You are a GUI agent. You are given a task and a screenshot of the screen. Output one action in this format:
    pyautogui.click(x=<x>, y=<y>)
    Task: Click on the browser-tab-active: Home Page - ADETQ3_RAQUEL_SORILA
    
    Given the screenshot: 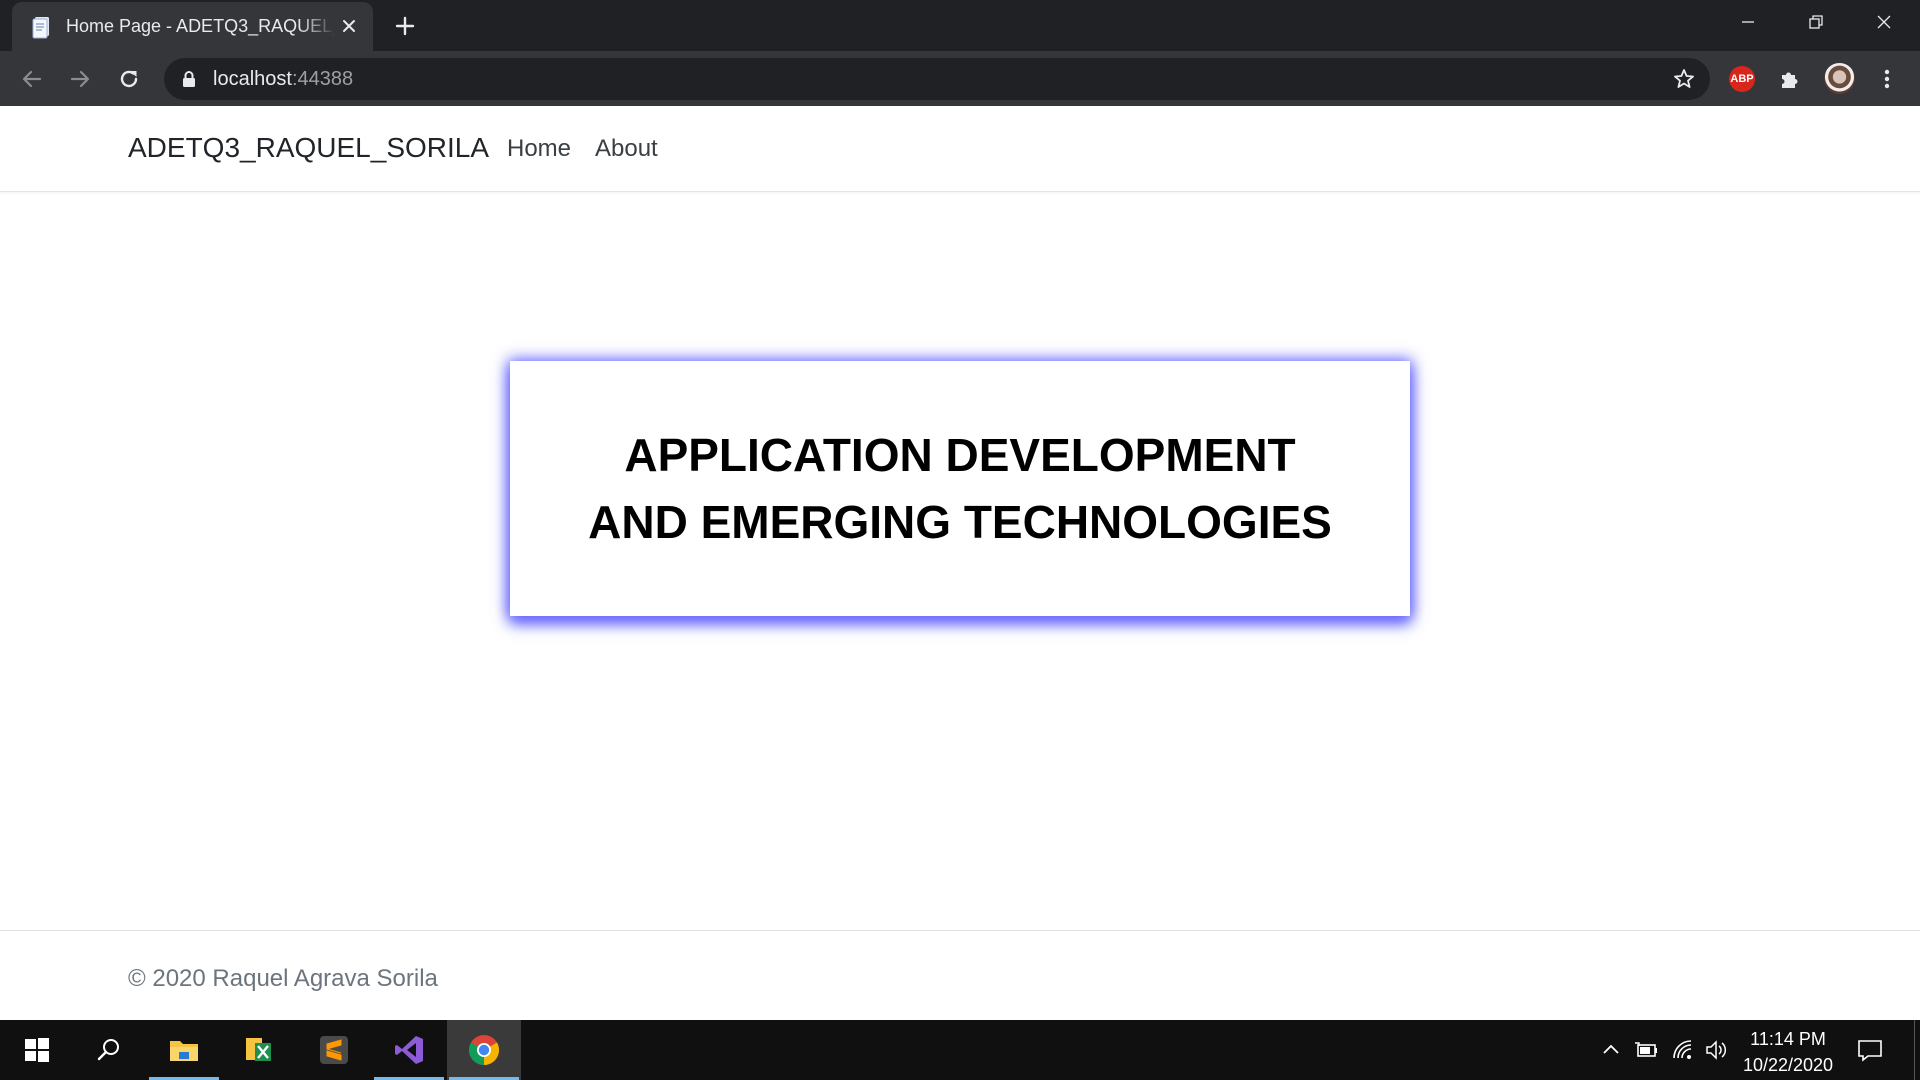 What is the action you would take?
    pyautogui.click(x=192, y=26)
    